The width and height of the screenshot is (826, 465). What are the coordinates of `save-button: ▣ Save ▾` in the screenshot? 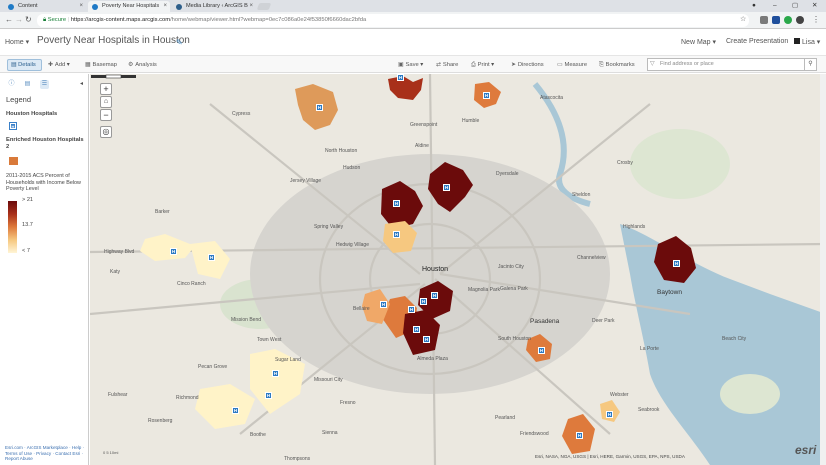 It's located at (410, 65).